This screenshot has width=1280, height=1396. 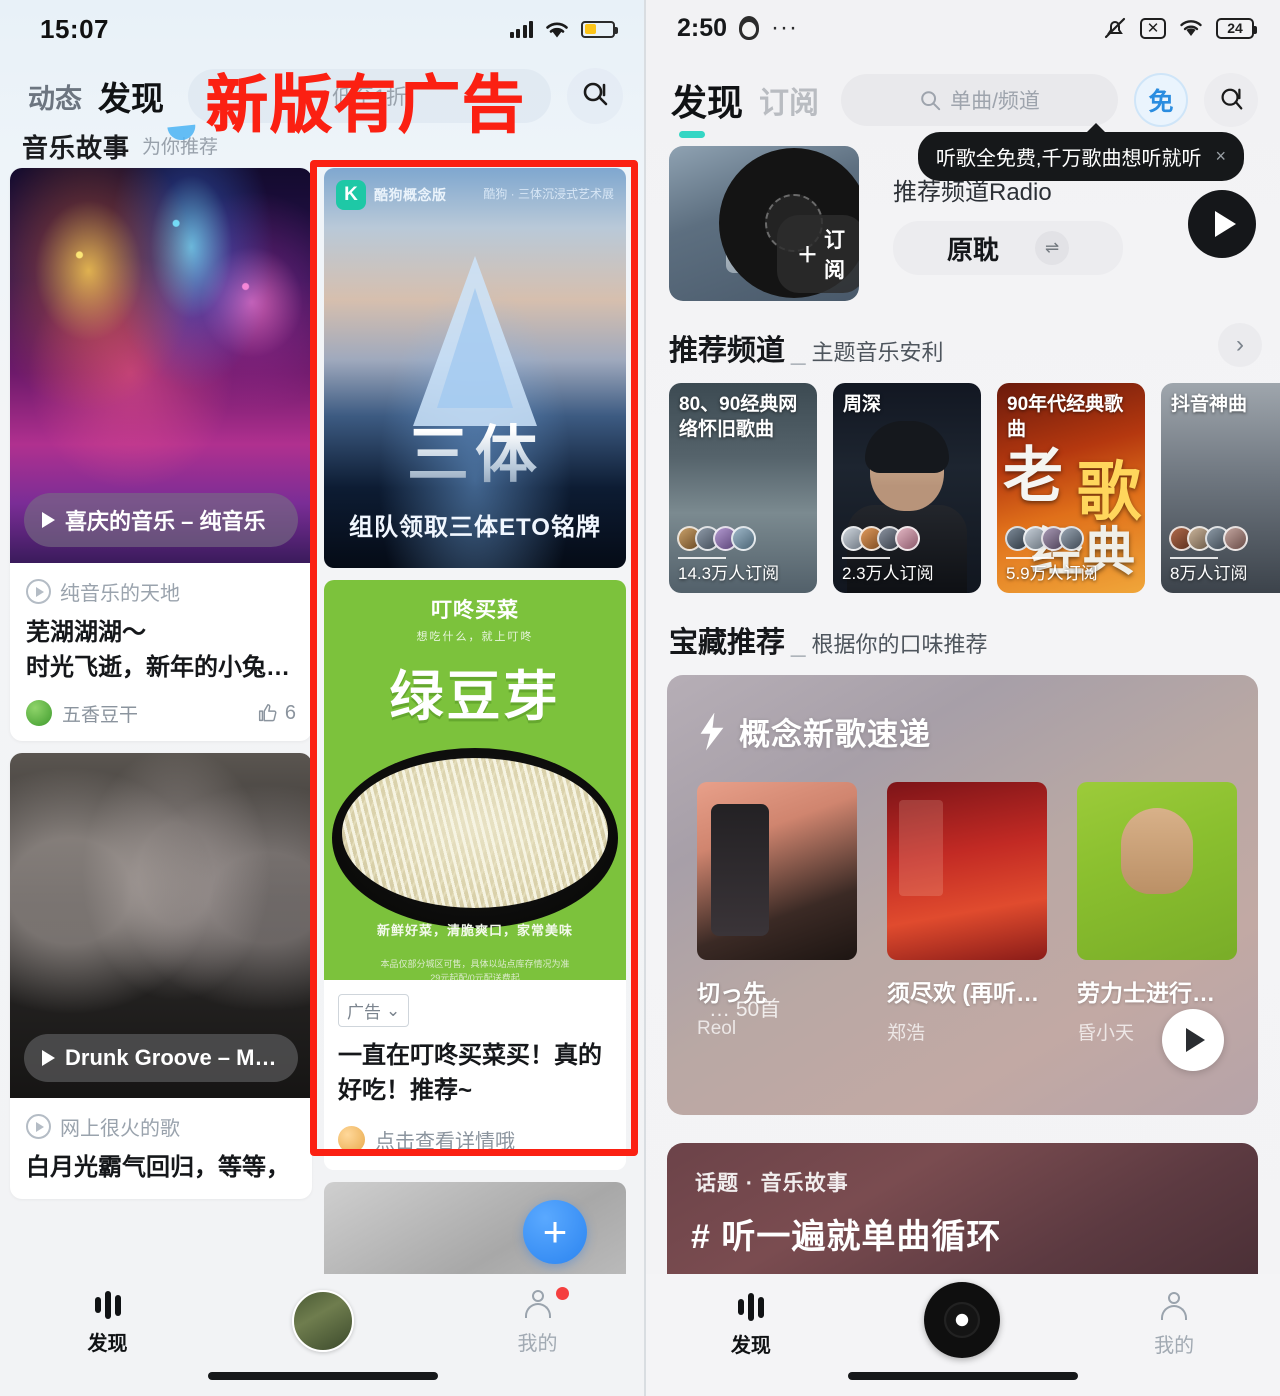 I want to click on song-item: 须尽欢 (再听一遍) 郑浩, so click(x=967, y=913).